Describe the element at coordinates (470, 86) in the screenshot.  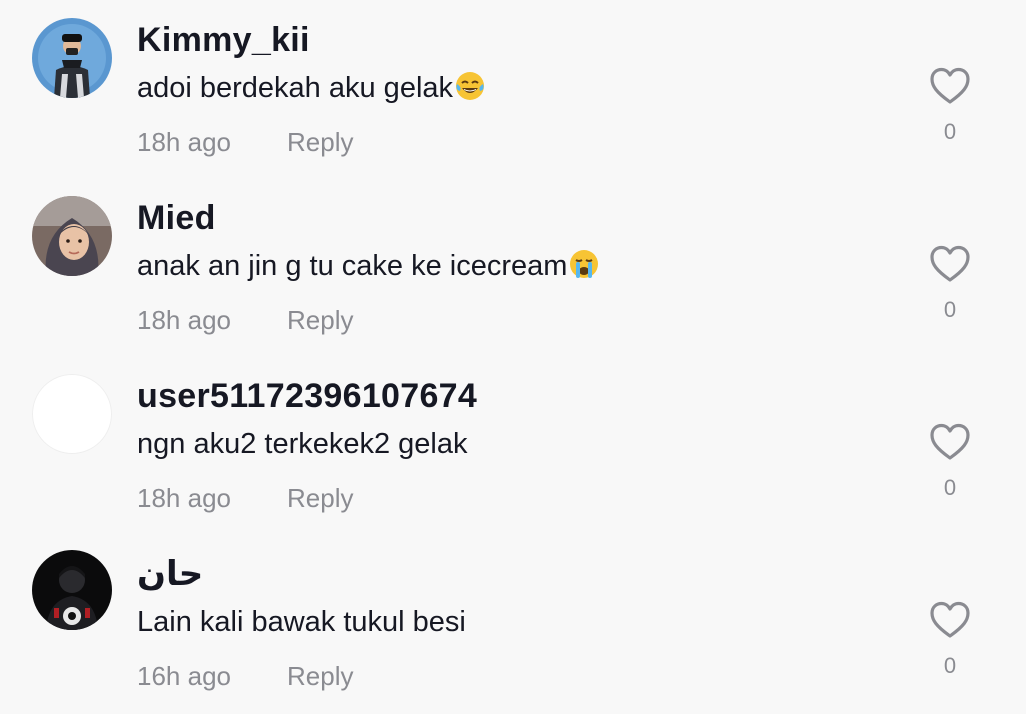
I see `tears-of-joy-emoji-icon` at that location.